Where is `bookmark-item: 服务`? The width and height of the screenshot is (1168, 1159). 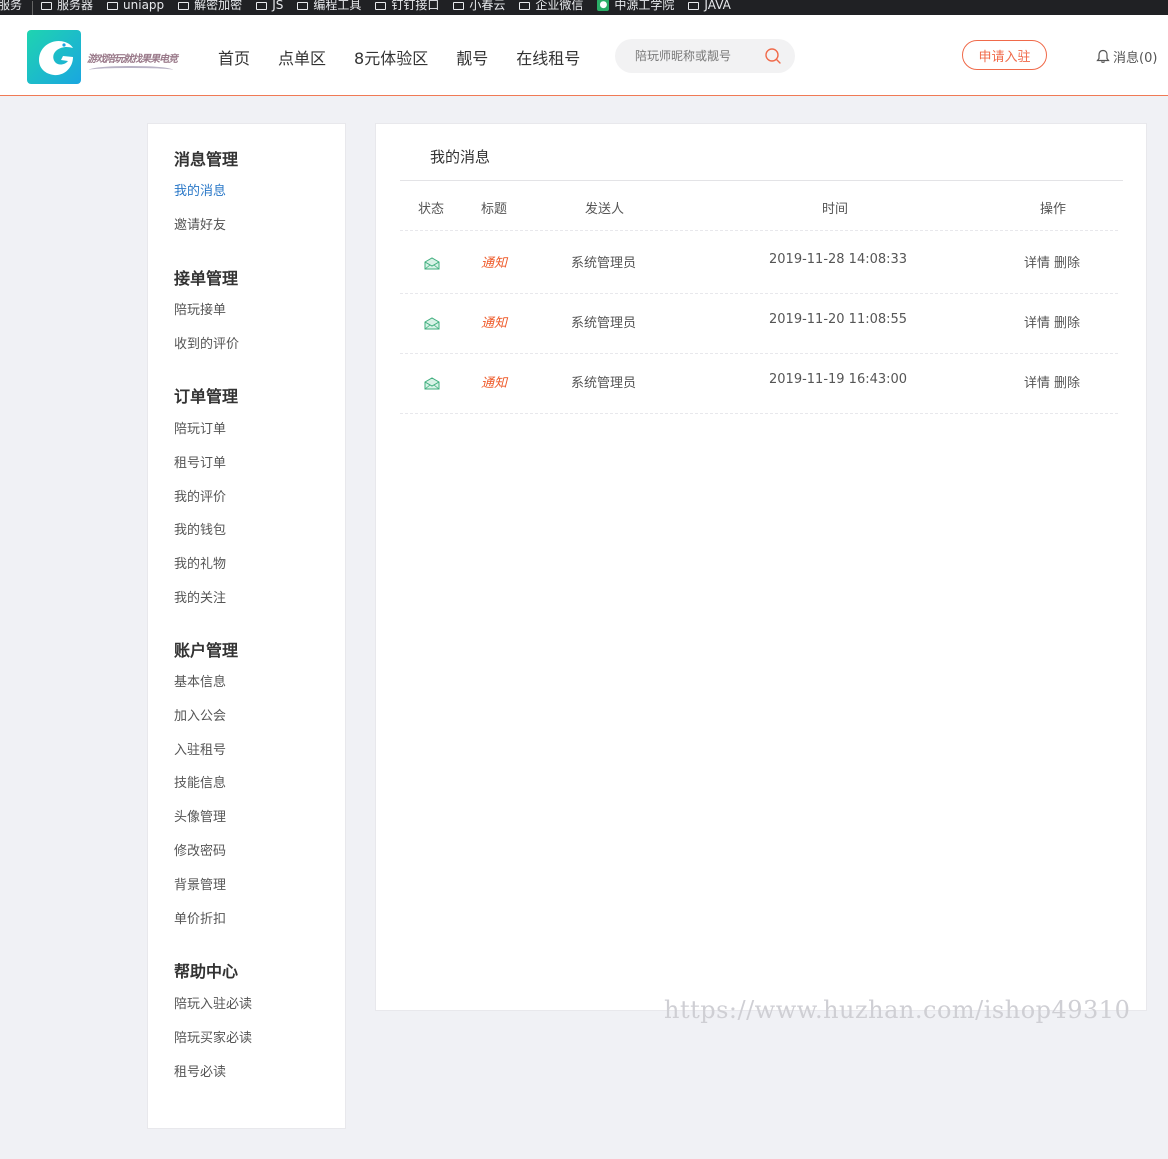
bookmark-item: 服务 is located at coordinates (11, 5).